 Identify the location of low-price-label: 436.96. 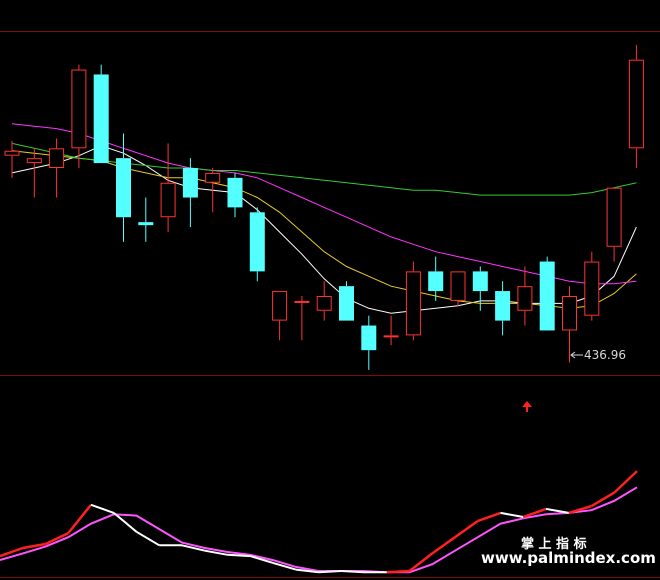
(605, 355).